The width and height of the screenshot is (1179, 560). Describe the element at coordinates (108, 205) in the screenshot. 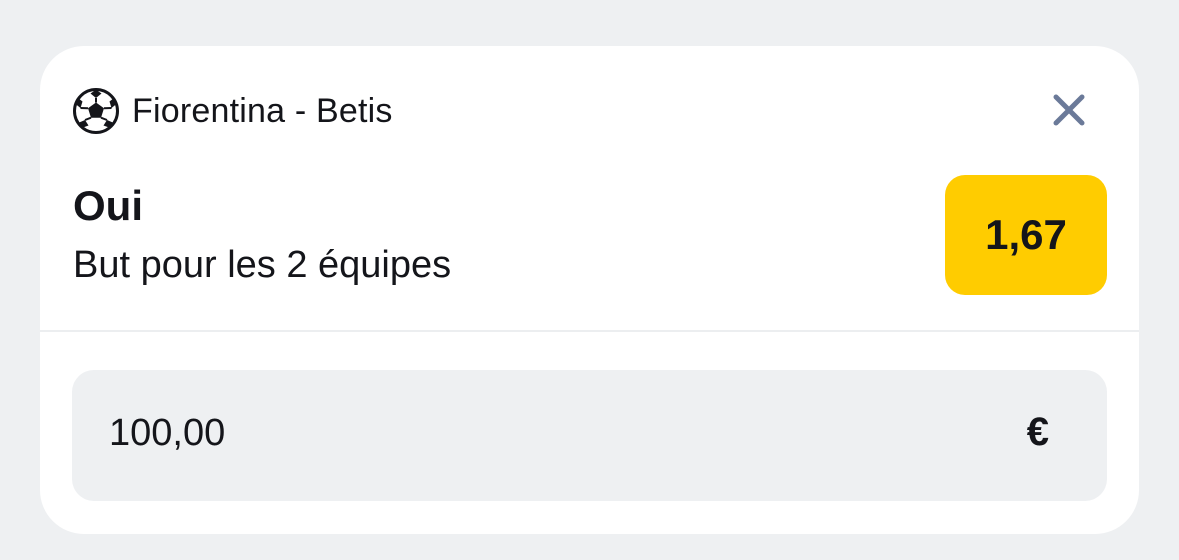

I see `selection-name: Oui` at that location.